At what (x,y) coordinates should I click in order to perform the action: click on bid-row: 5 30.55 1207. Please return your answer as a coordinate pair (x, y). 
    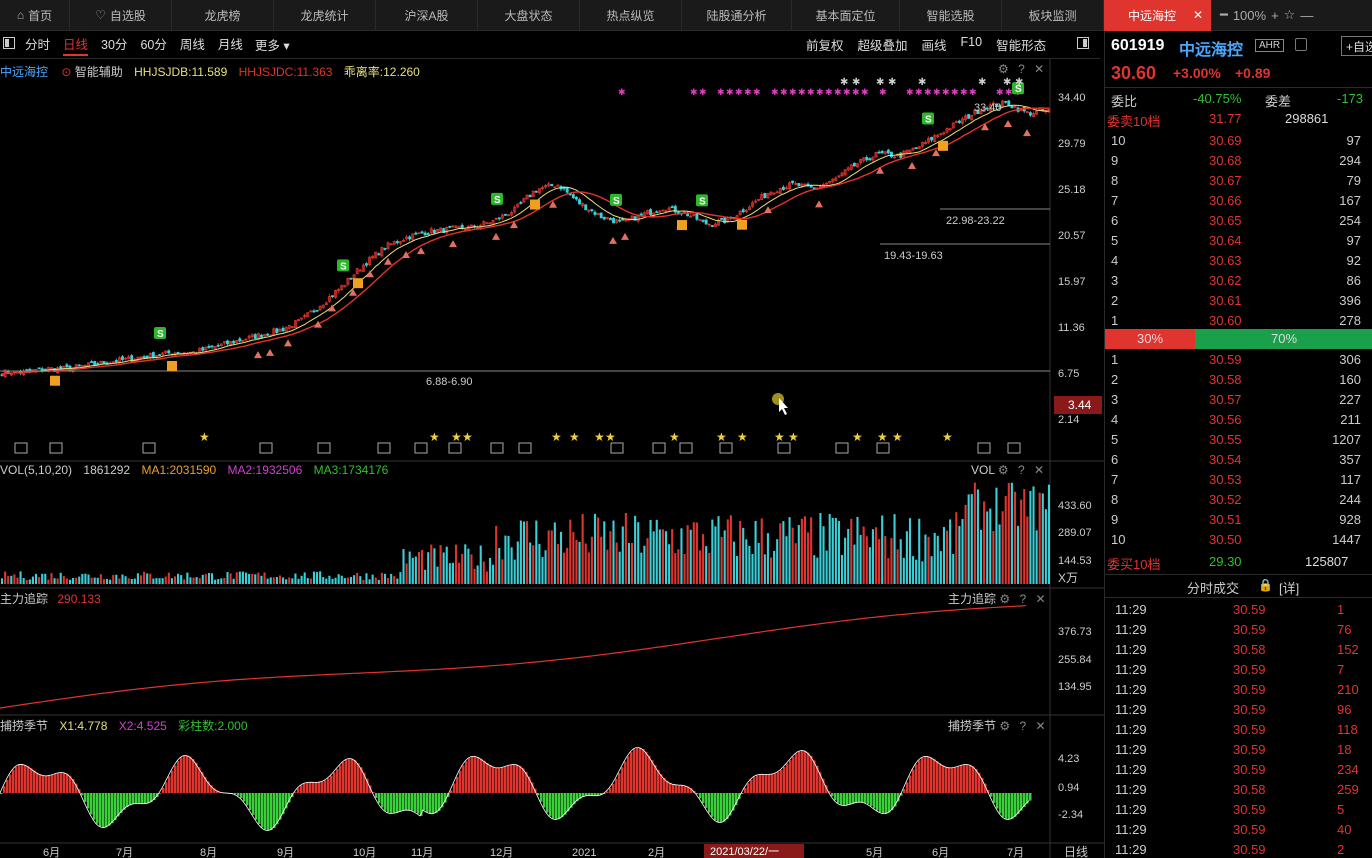
    Looking at the image, I should click on (1238, 440).